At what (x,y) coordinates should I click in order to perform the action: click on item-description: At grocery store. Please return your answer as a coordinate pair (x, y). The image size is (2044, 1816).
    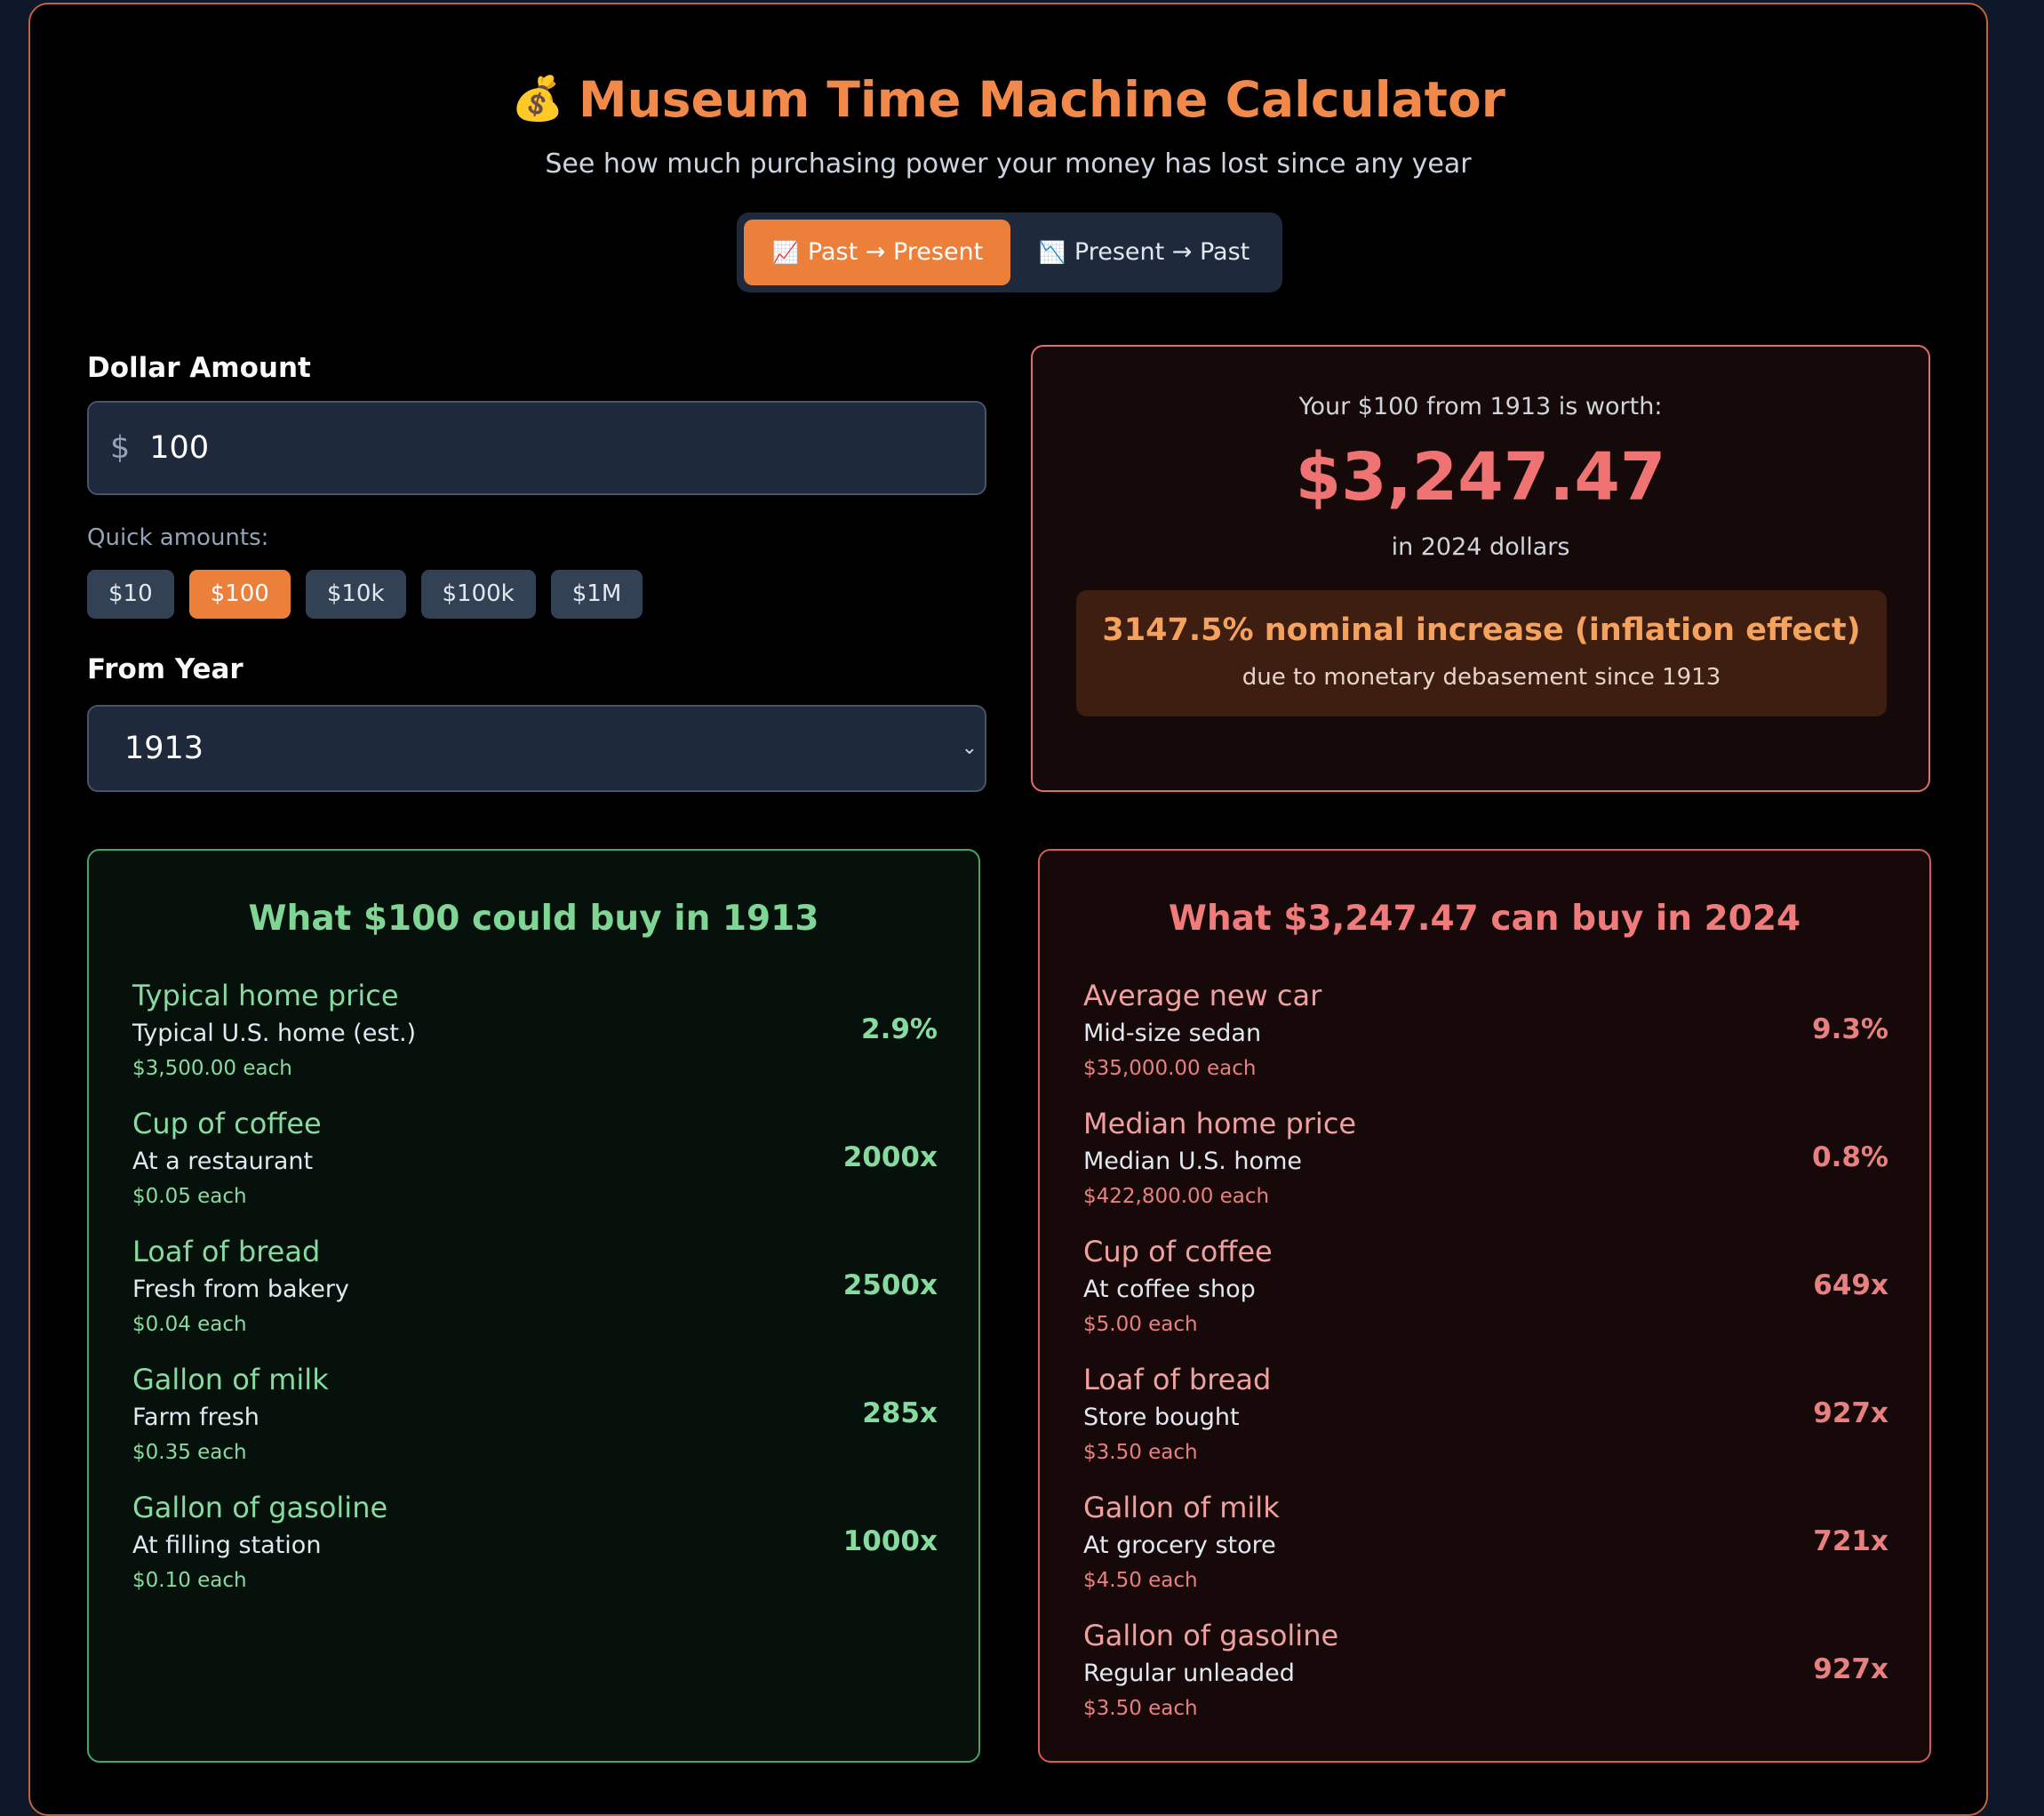
    Looking at the image, I should click on (1179, 1545).